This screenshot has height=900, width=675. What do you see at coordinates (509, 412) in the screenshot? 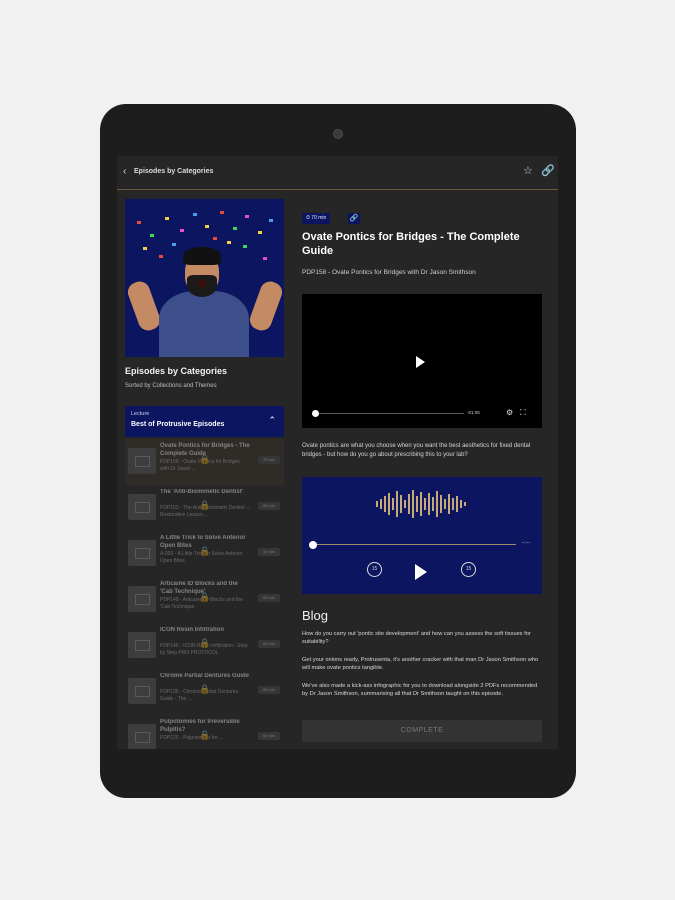
I see `settings-icon: ⚙` at bounding box center [509, 412].